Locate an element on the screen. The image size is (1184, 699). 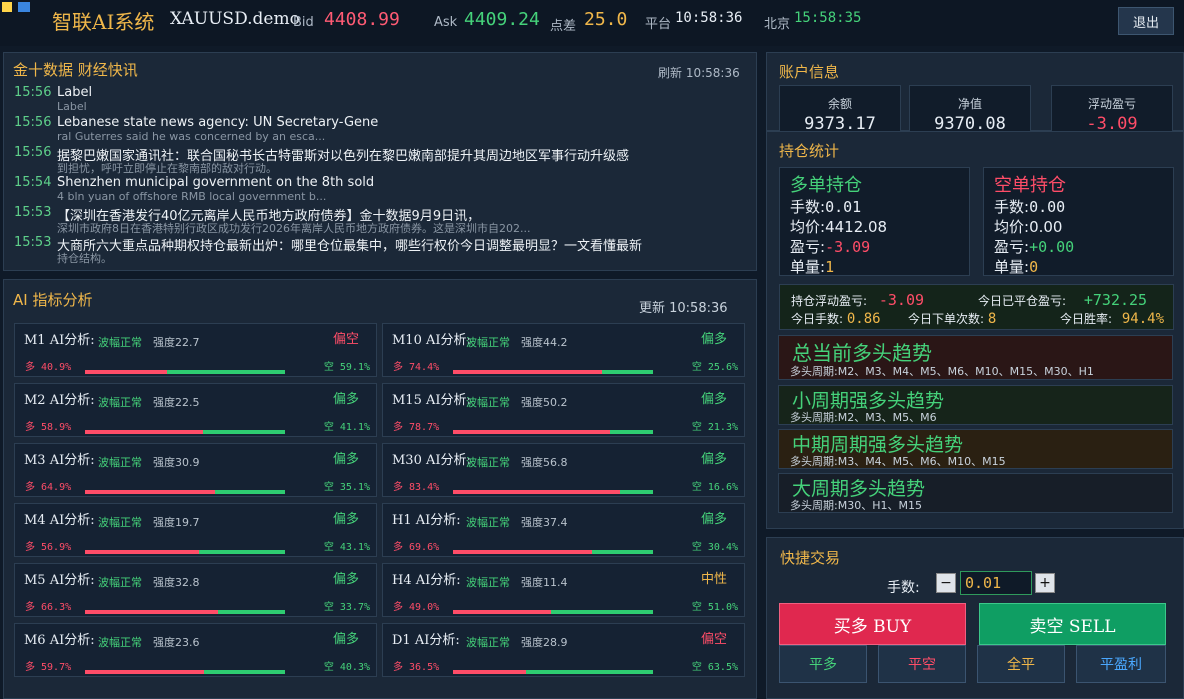
long-positions-box: 多单持仓 手数:0.01 均价:4412.08 盈亏:-3.09 单量:1 is located at coordinates (874, 221).